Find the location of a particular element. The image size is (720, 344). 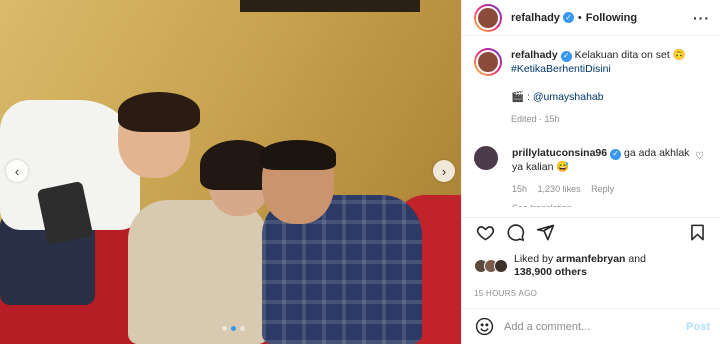

person-right-hair is located at coordinates (298, 155).